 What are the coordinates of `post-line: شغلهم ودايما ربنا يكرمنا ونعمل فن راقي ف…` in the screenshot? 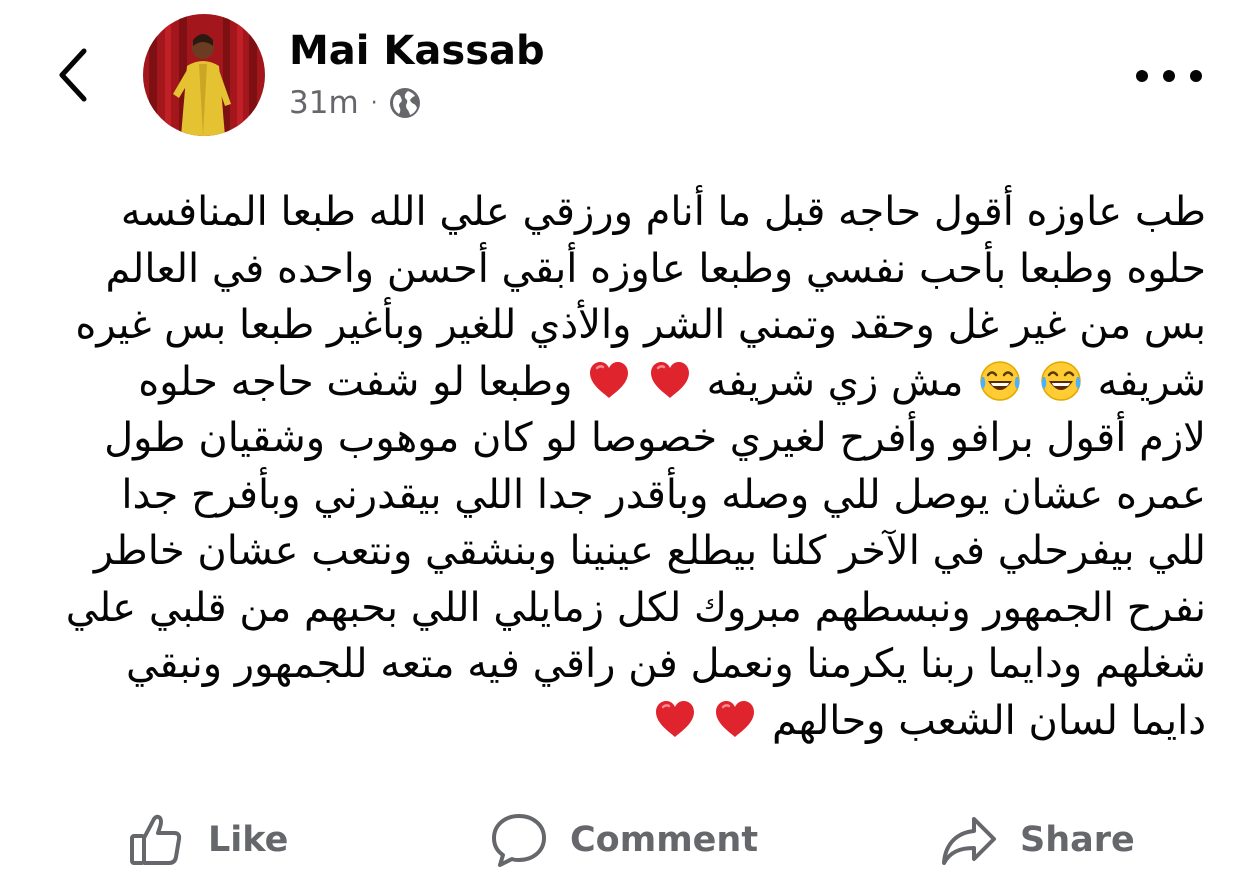 It's located at (665, 664).